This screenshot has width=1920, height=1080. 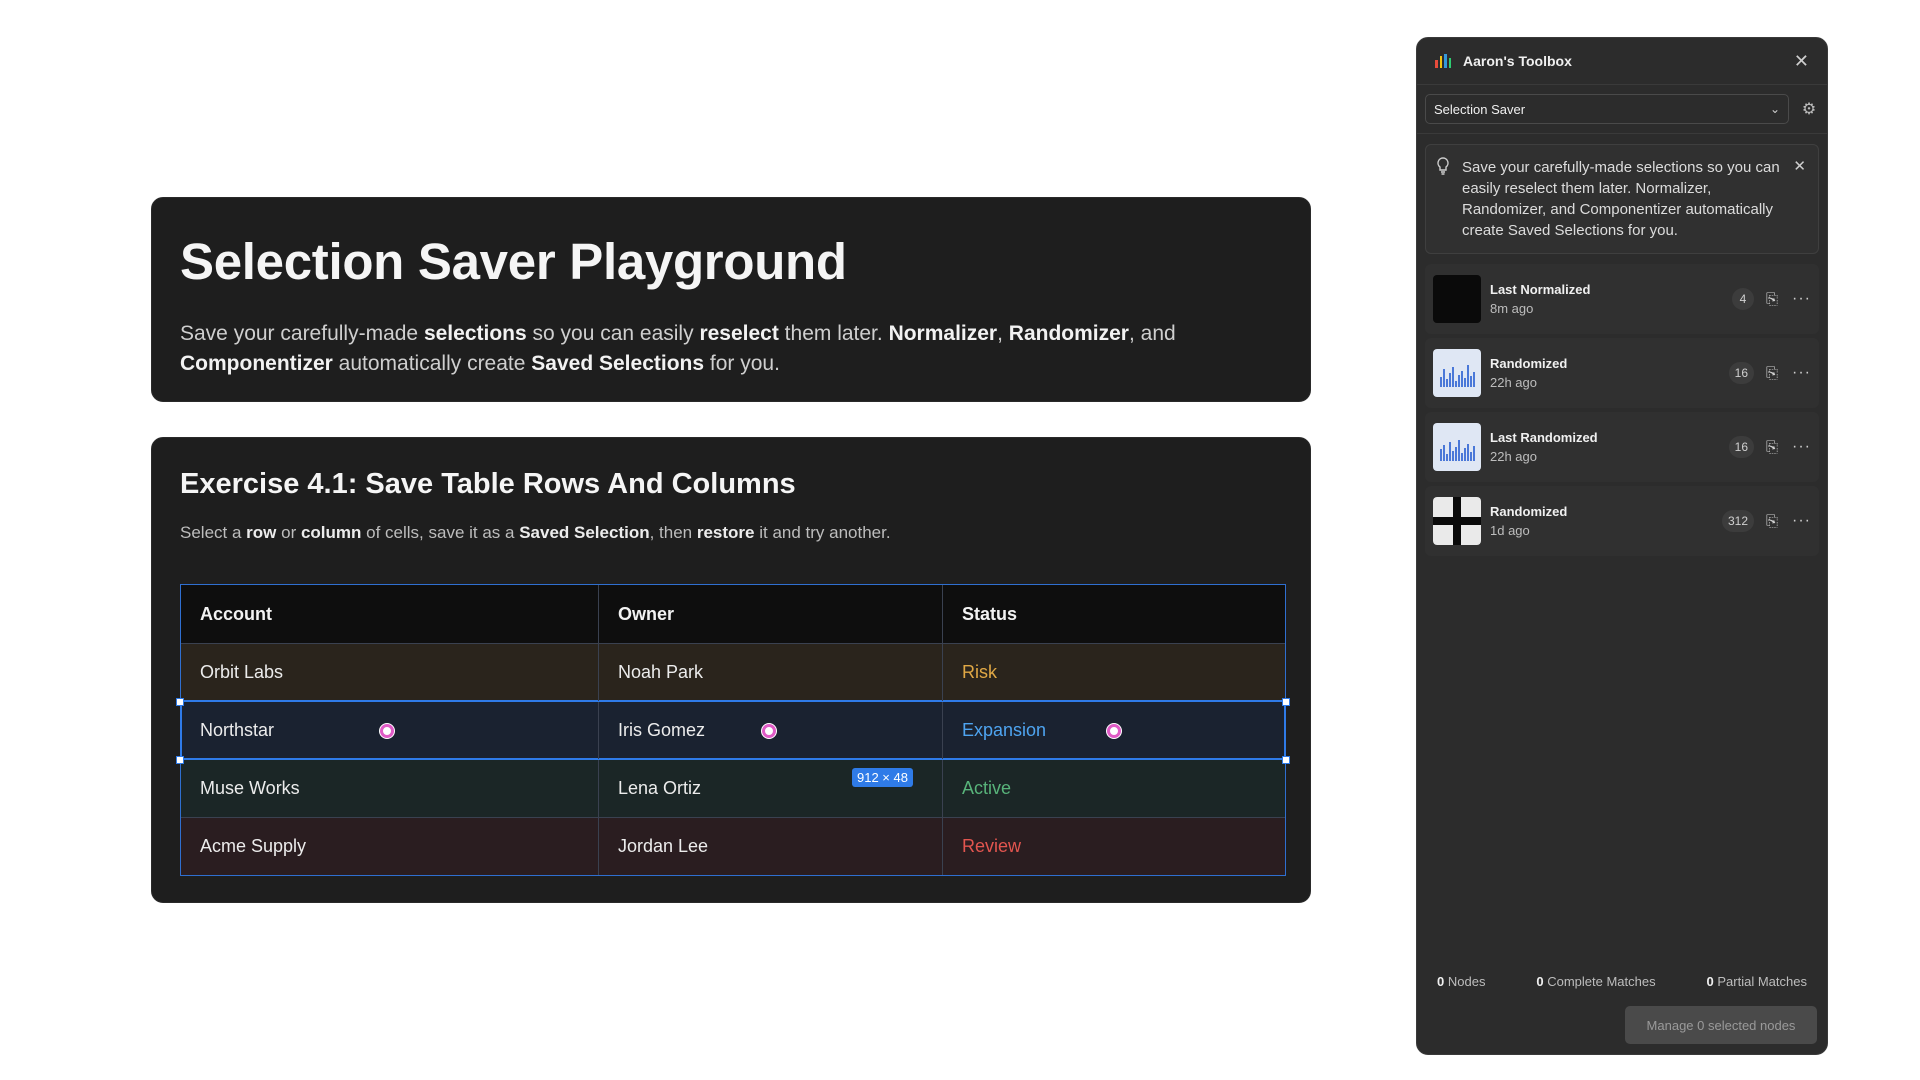 What do you see at coordinates (1461, 981) in the screenshot?
I see `nodes-stat: 0 Nodes` at bounding box center [1461, 981].